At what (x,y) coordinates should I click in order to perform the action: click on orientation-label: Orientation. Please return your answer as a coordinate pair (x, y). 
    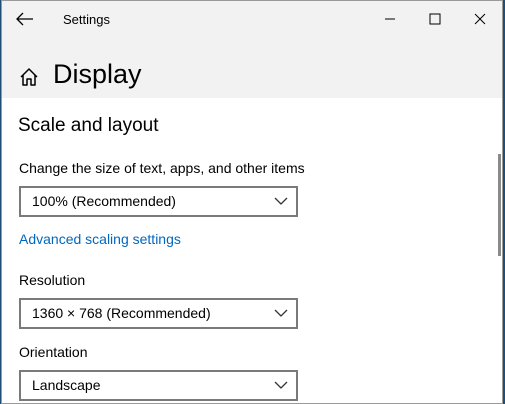
    Looking at the image, I should click on (53, 352).